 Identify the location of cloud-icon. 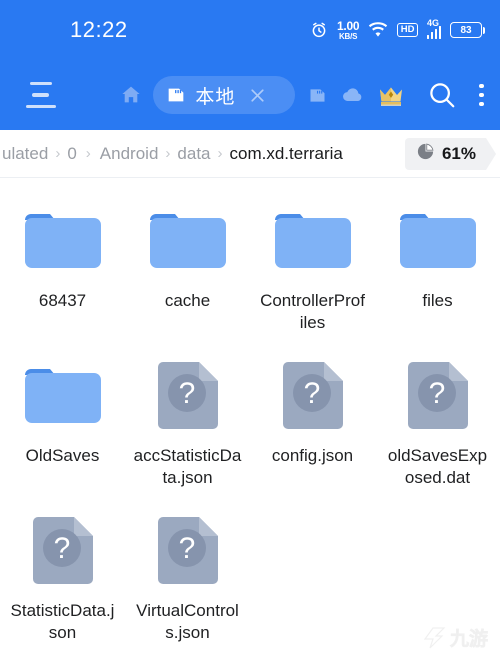
(351, 95).